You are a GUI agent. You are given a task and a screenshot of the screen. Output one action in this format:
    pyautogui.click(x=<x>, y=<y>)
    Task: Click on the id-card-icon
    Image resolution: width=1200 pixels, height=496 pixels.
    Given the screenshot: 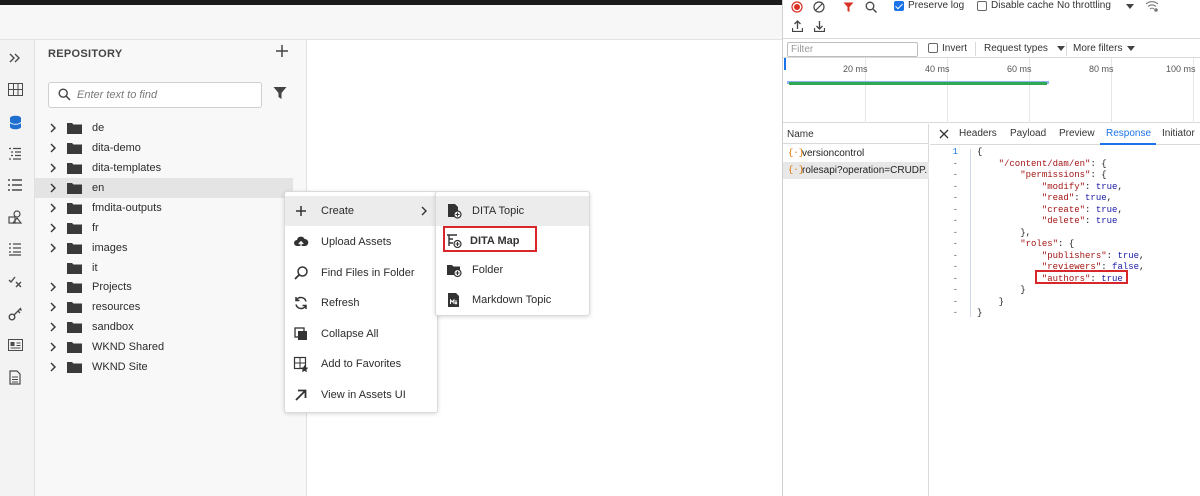 What is the action you would take?
    pyautogui.click(x=15, y=345)
    